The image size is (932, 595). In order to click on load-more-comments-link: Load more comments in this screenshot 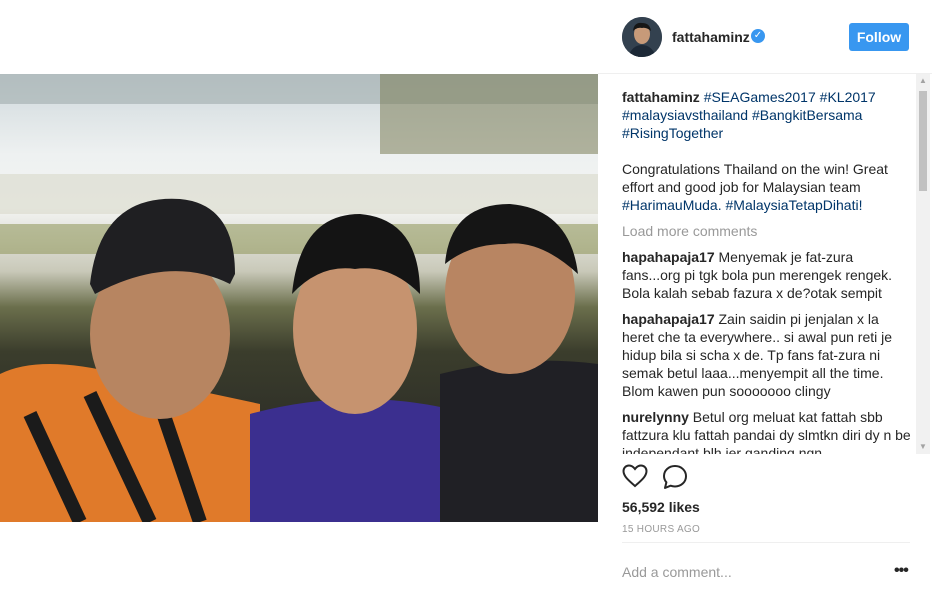, I will do `click(768, 231)`.